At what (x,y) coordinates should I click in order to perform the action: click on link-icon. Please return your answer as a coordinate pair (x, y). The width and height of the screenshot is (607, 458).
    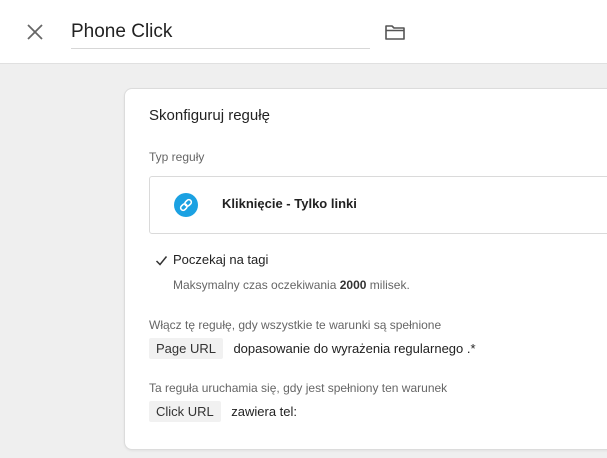
    Looking at the image, I should click on (186, 205).